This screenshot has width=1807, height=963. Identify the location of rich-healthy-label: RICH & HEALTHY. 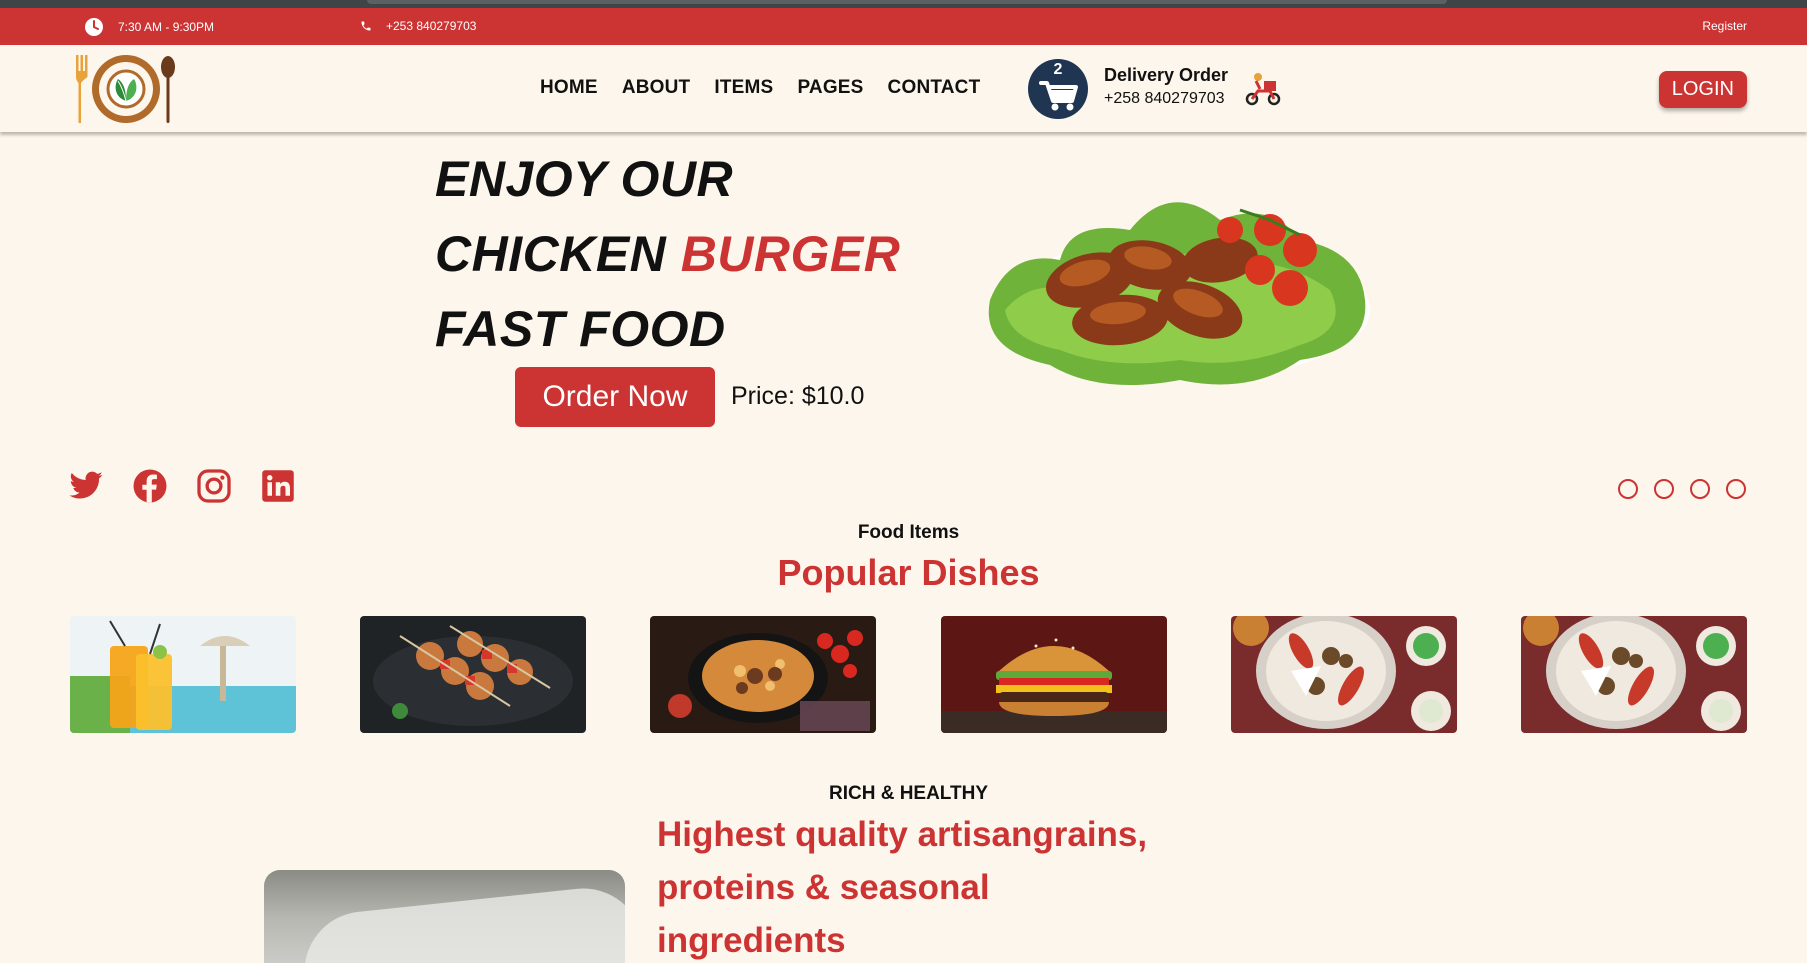
(908, 793).